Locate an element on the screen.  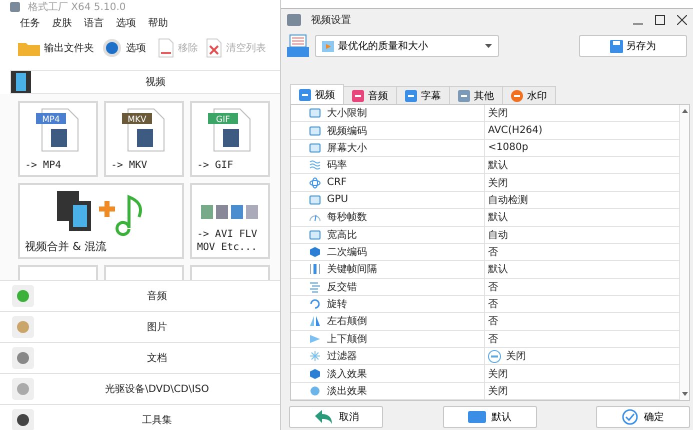
setting-name: CRF is located at coordinates (337, 182).